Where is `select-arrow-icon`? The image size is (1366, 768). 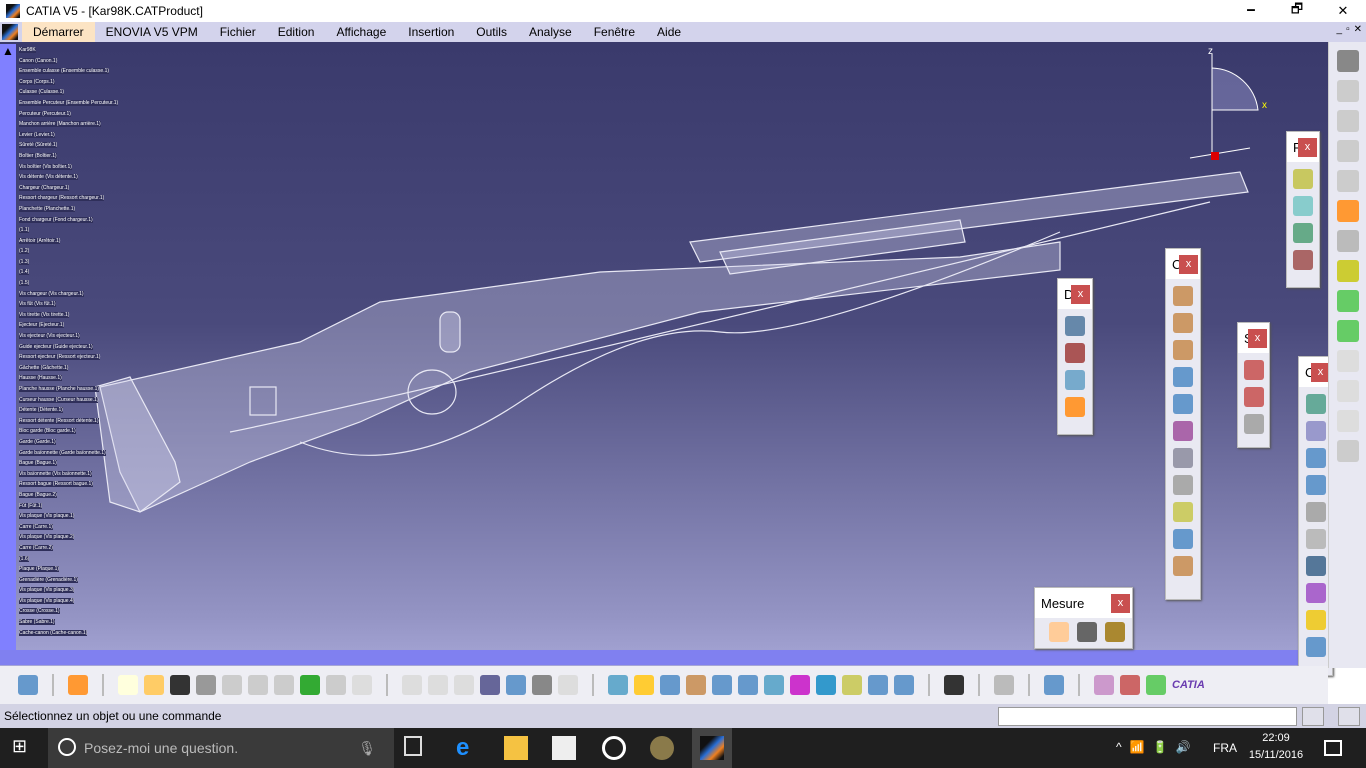 select-arrow-icon is located at coordinates (1347, 211).